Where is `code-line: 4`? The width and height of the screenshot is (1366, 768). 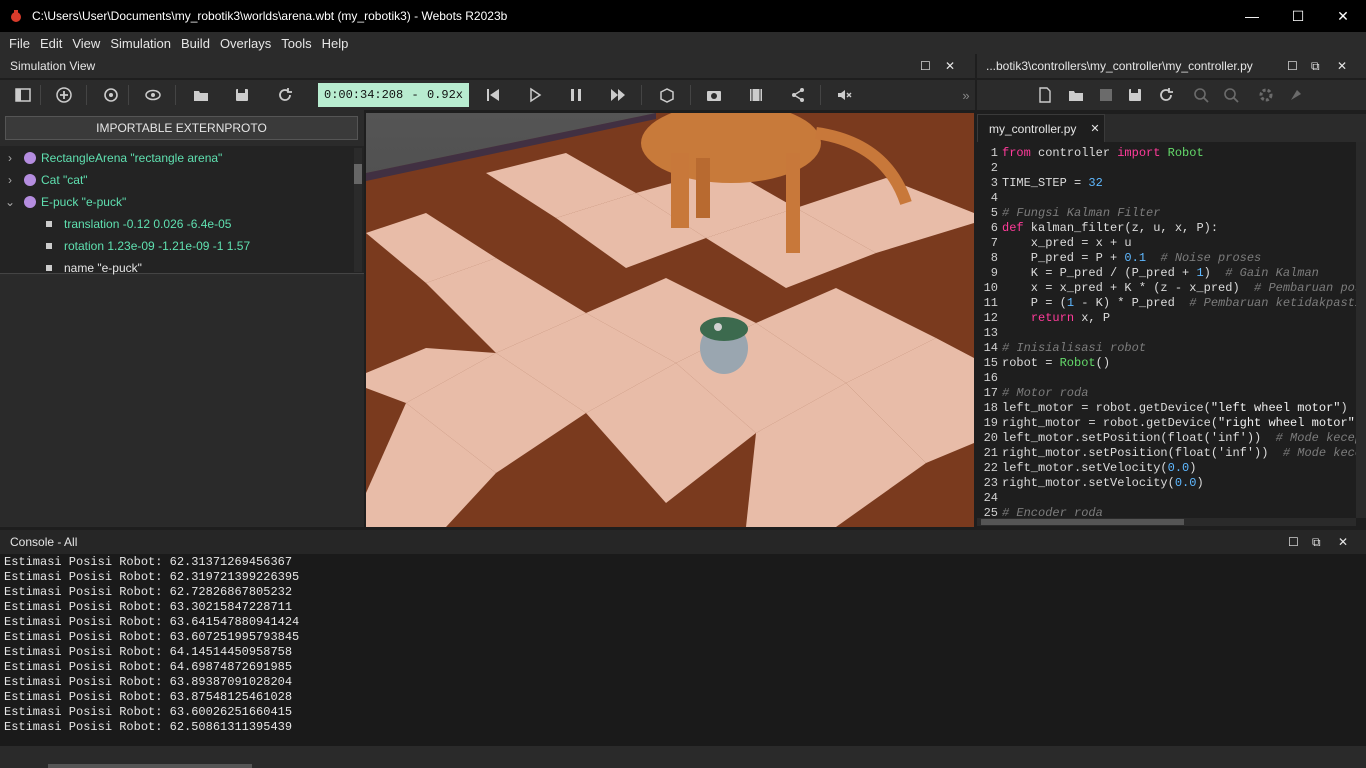 code-line: 4 is located at coordinates (989, 198).